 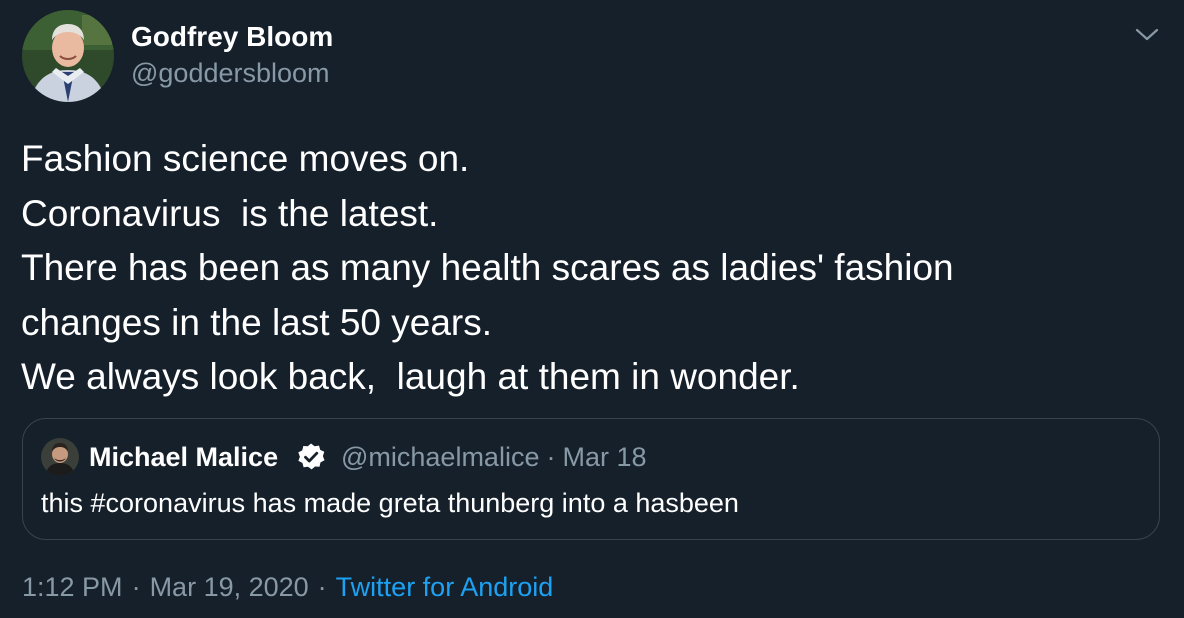 What do you see at coordinates (230, 73) in the screenshot?
I see `author-handle: @goddersbloom` at bounding box center [230, 73].